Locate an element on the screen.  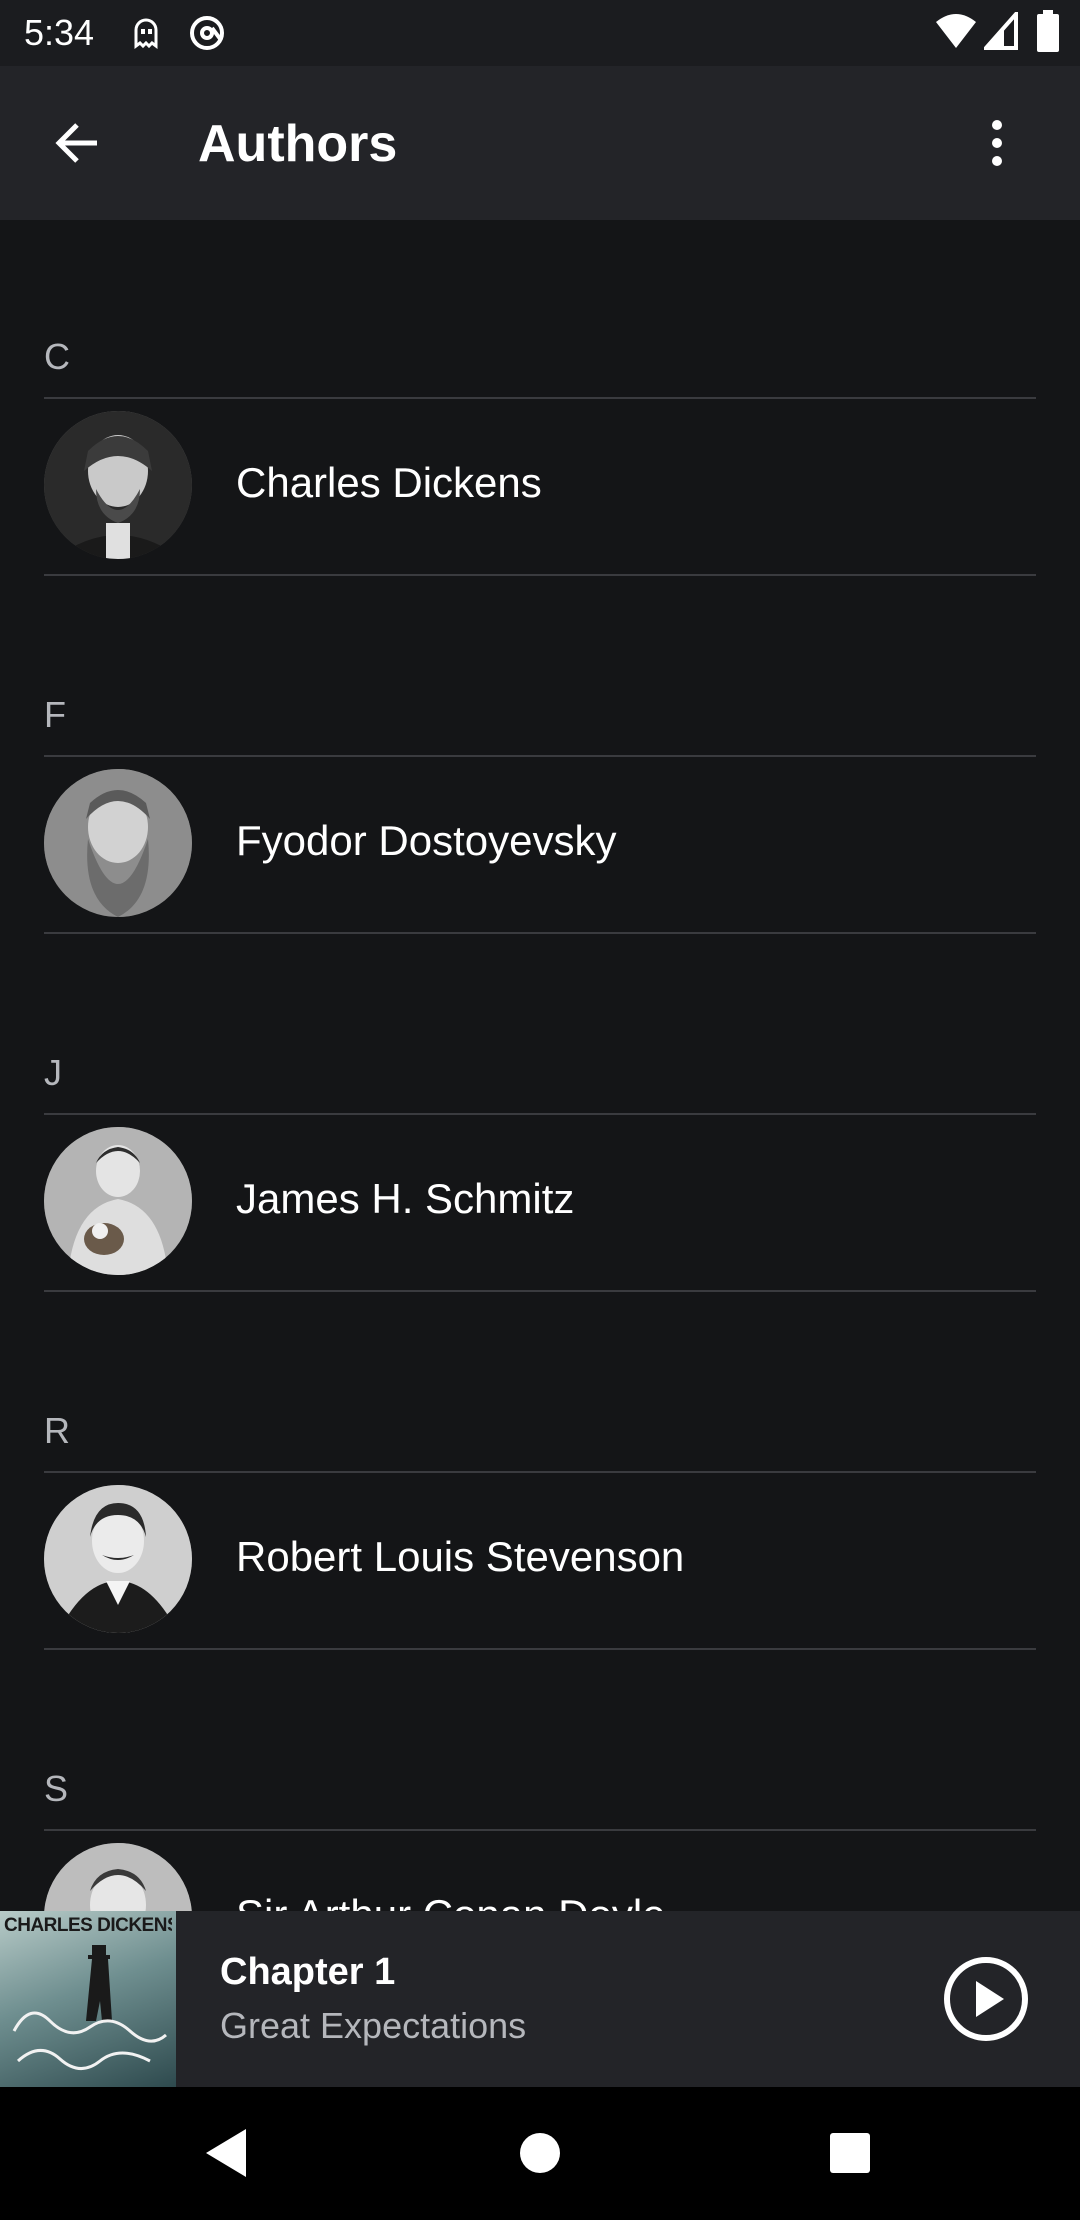
nav-home-button is located at coordinates (540, 2153).